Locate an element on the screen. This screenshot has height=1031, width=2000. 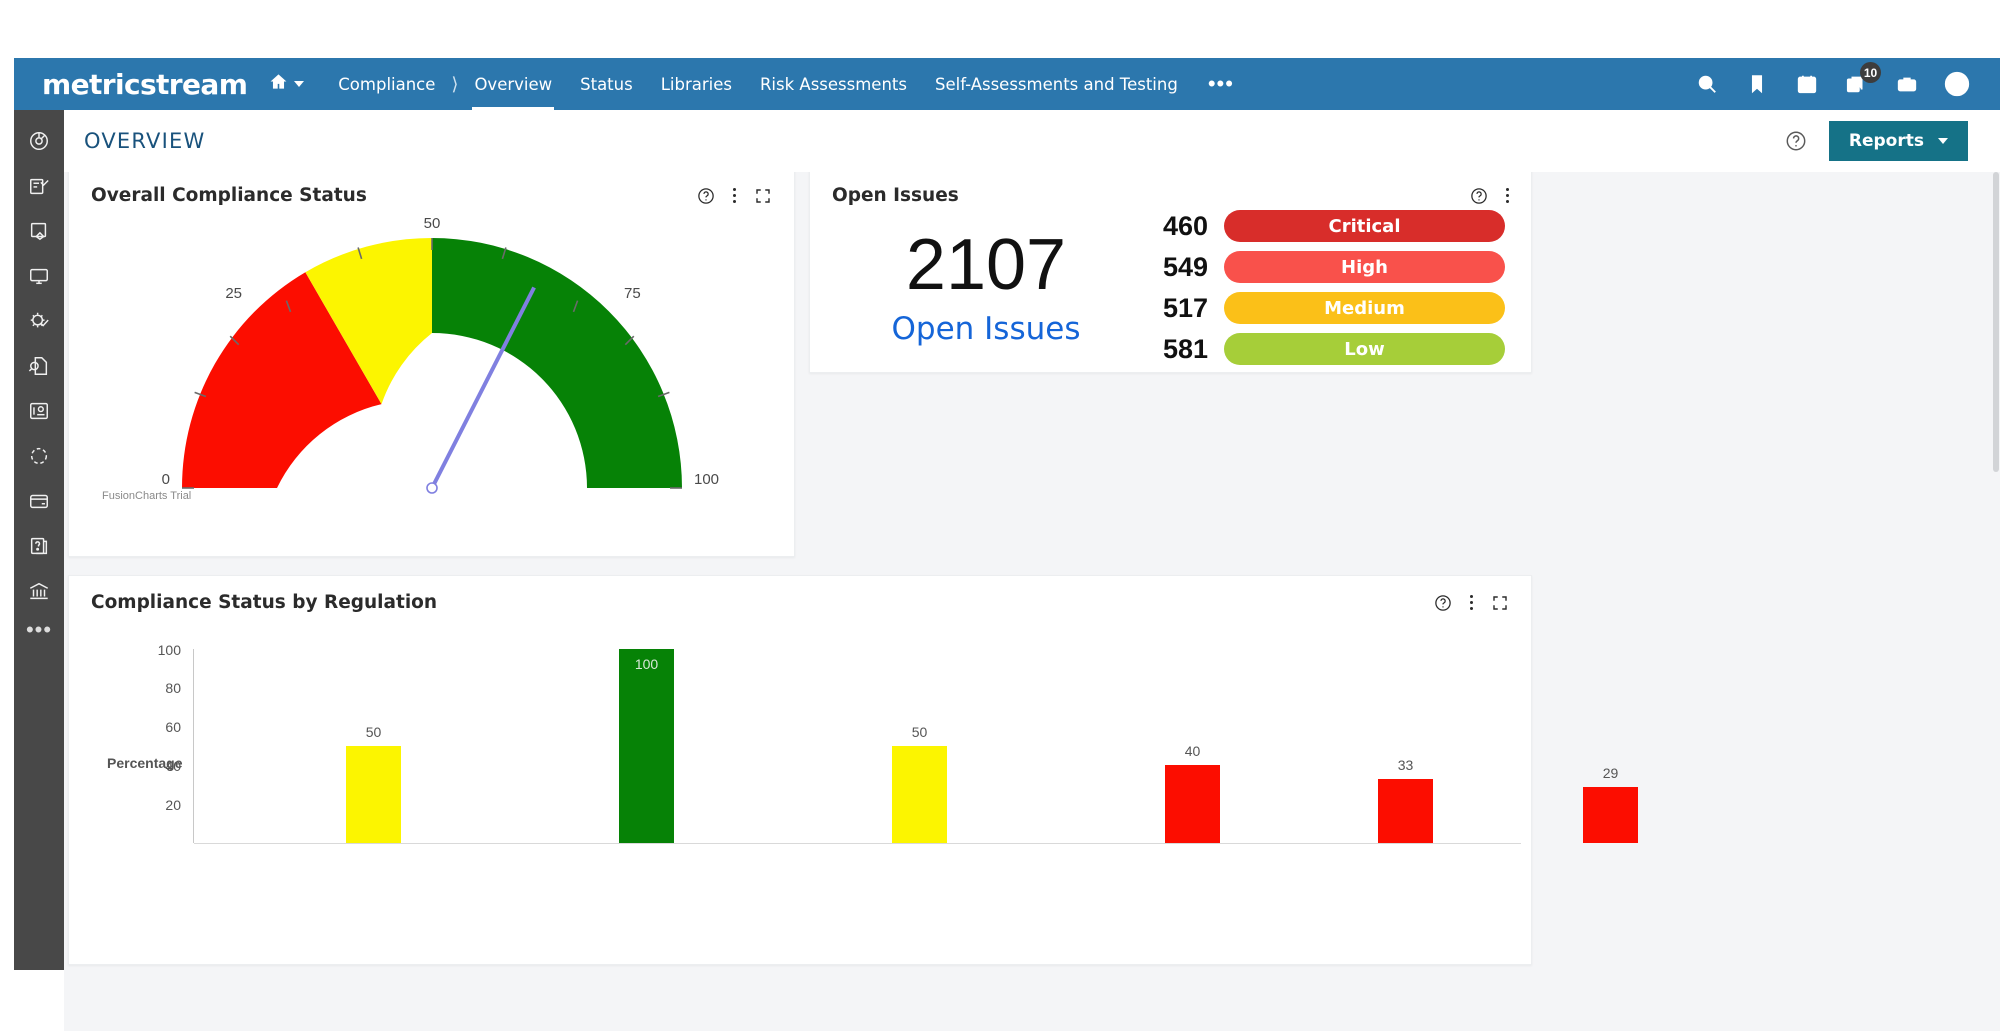
sidebar-item-bank-icon is located at coordinates (39, 591).